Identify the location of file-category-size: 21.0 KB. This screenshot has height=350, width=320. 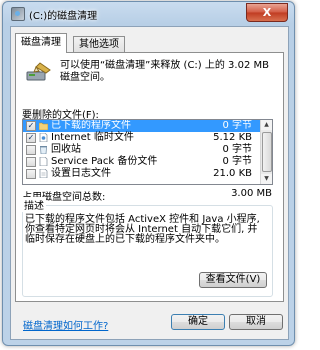
(232, 173).